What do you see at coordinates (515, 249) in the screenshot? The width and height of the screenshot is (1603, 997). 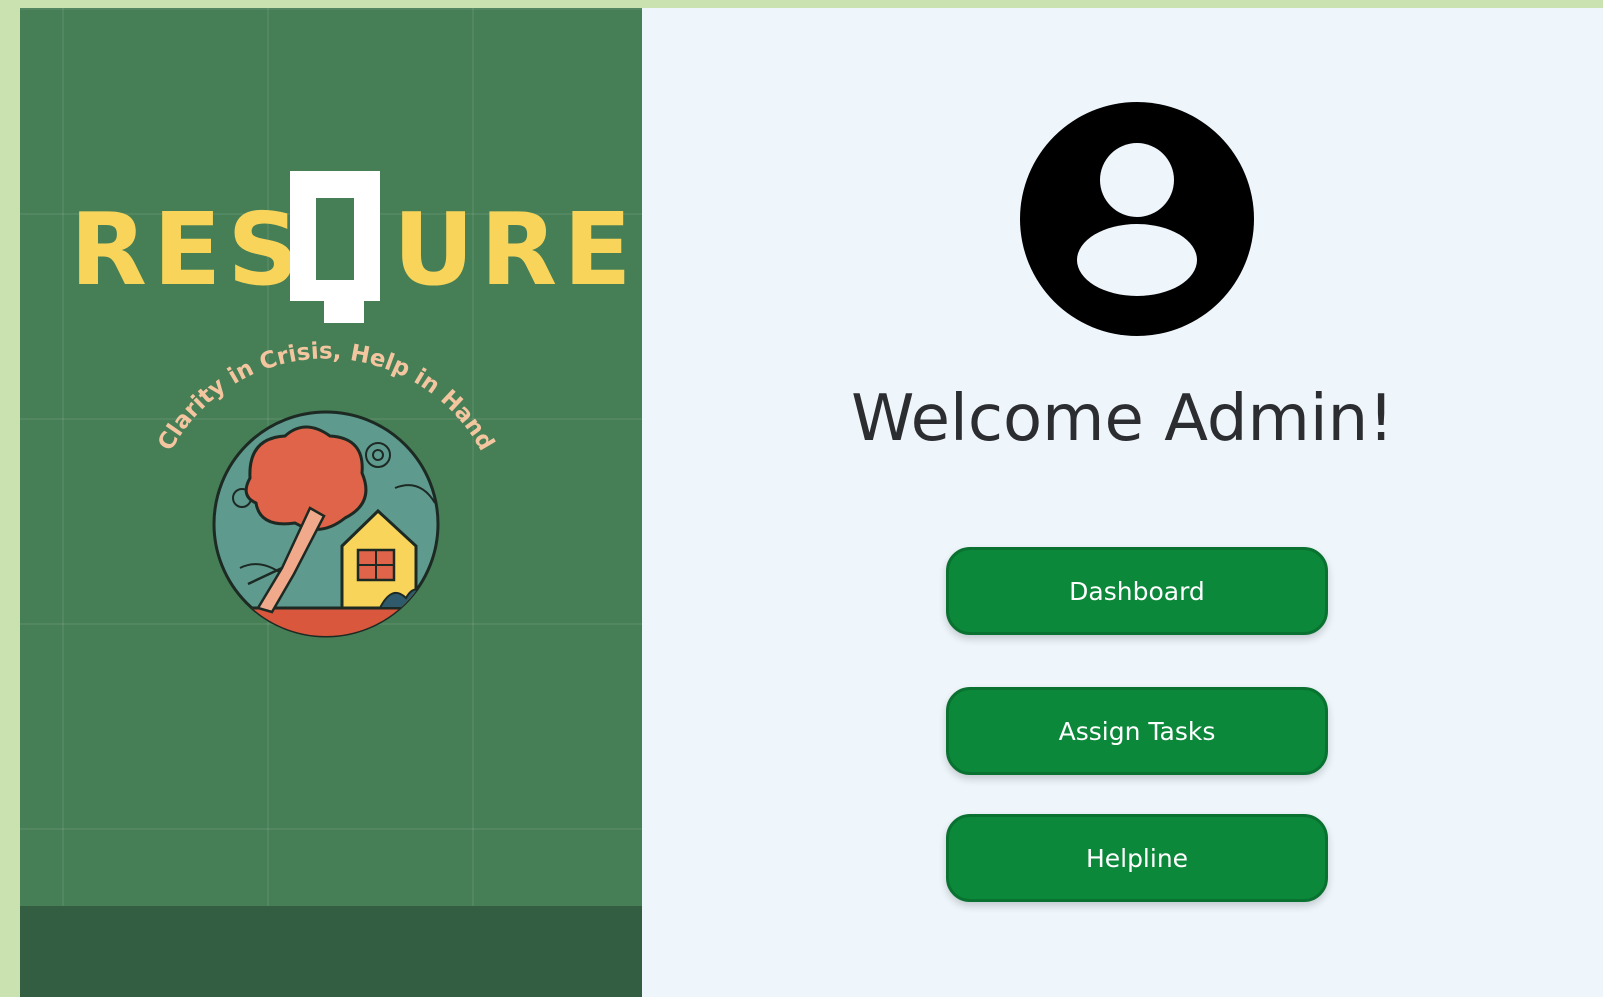 I see `logo-wordmark-right: URE` at bounding box center [515, 249].